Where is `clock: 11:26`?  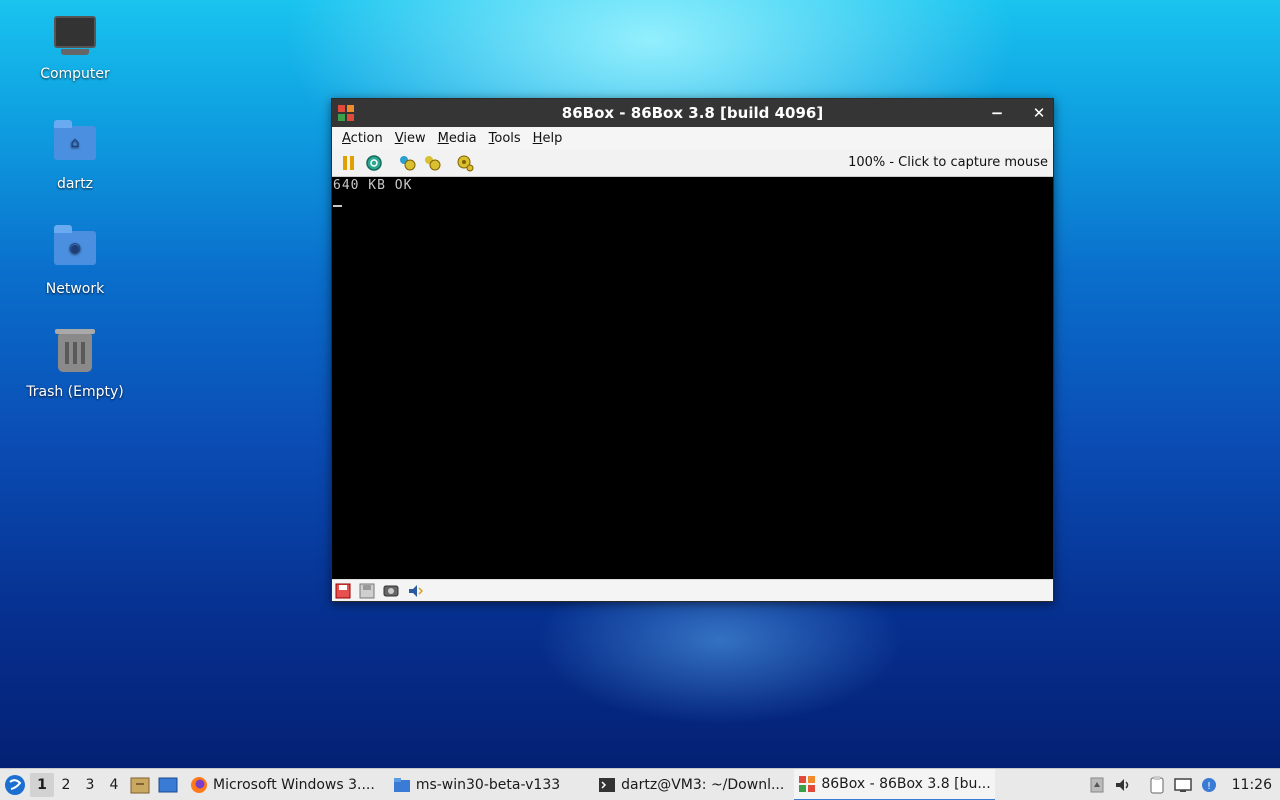 clock: 11:26 is located at coordinates (1251, 785).